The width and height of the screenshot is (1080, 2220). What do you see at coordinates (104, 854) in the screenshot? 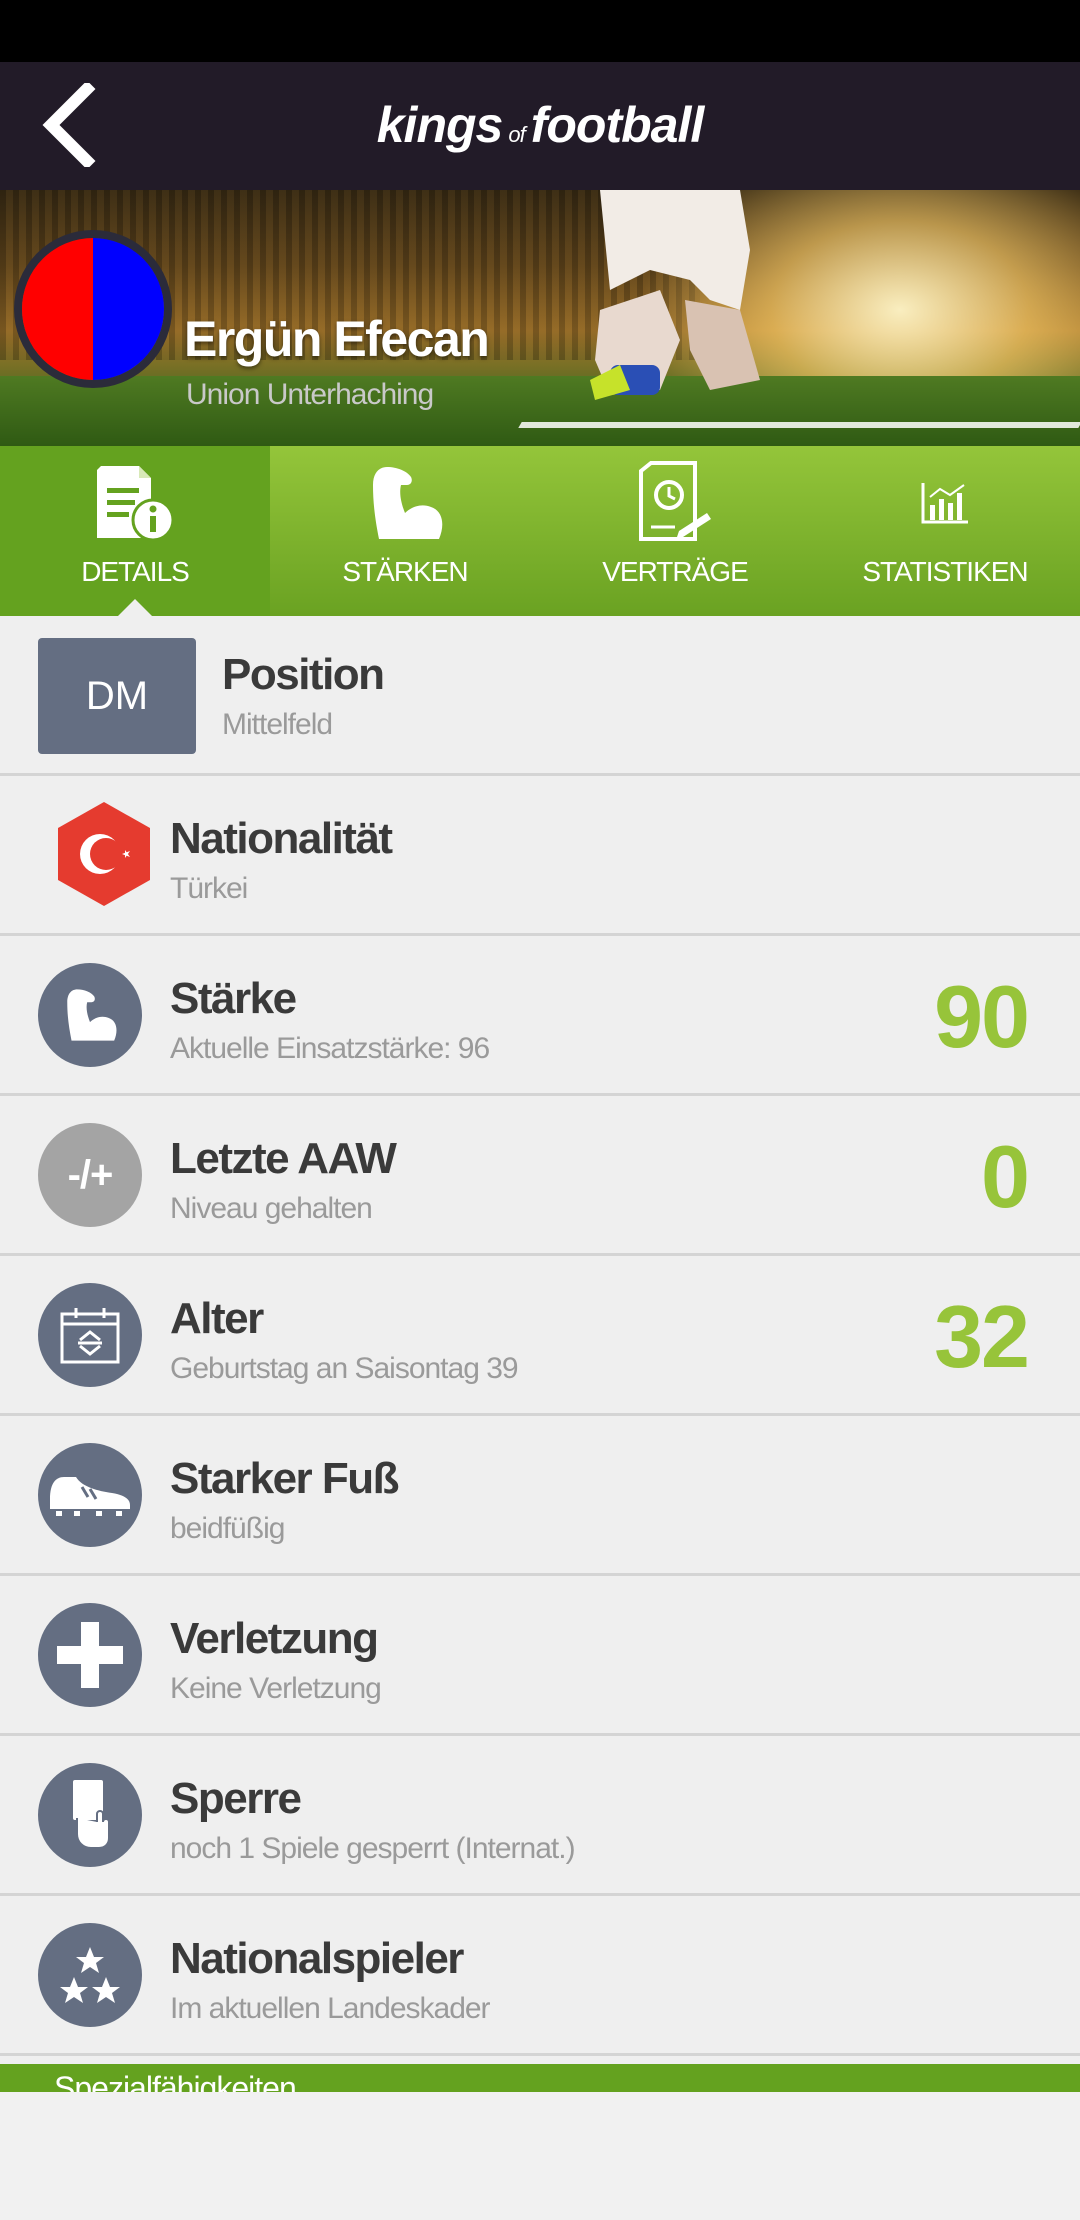
I see `turkey-flag-icon` at bounding box center [104, 854].